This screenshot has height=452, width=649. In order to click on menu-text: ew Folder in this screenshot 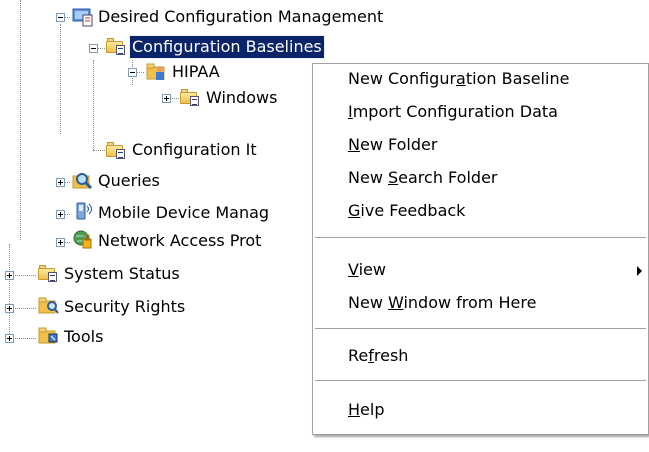, I will do `click(398, 144)`.